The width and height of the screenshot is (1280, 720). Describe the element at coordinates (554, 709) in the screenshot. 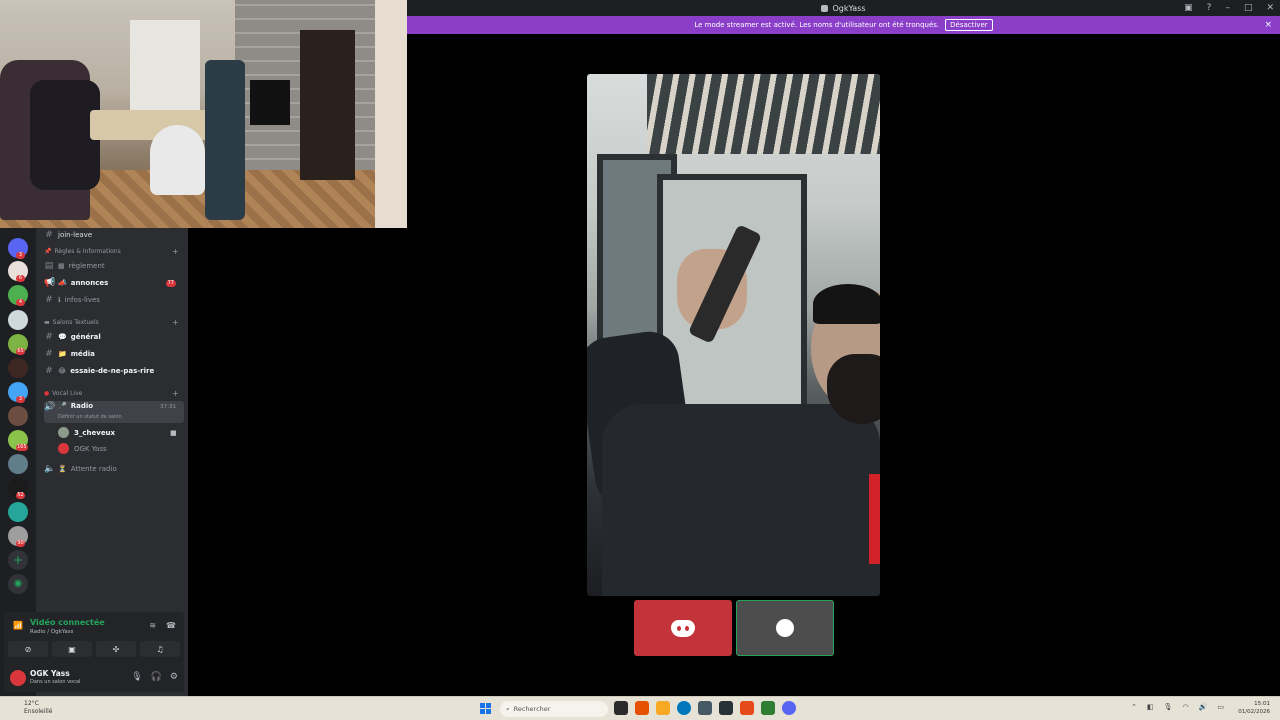

I see `search-box: ⌕ Rechercher` at that location.